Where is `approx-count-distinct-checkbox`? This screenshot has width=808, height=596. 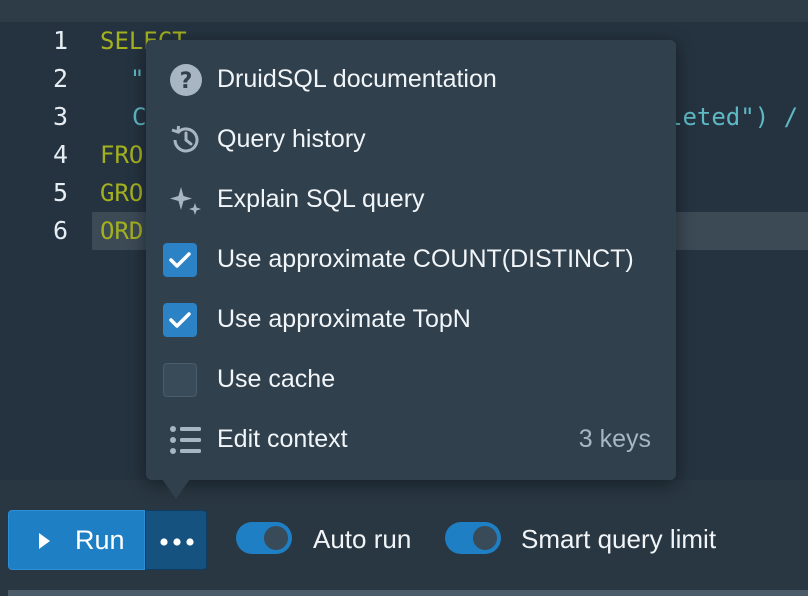 approx-count-distinct-checkbox is located at coordinates (180, 260).